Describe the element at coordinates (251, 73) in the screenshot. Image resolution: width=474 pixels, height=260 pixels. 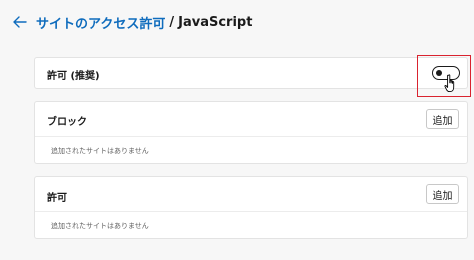
I see `allow-default-card: 許可 (推奨)` at that location.